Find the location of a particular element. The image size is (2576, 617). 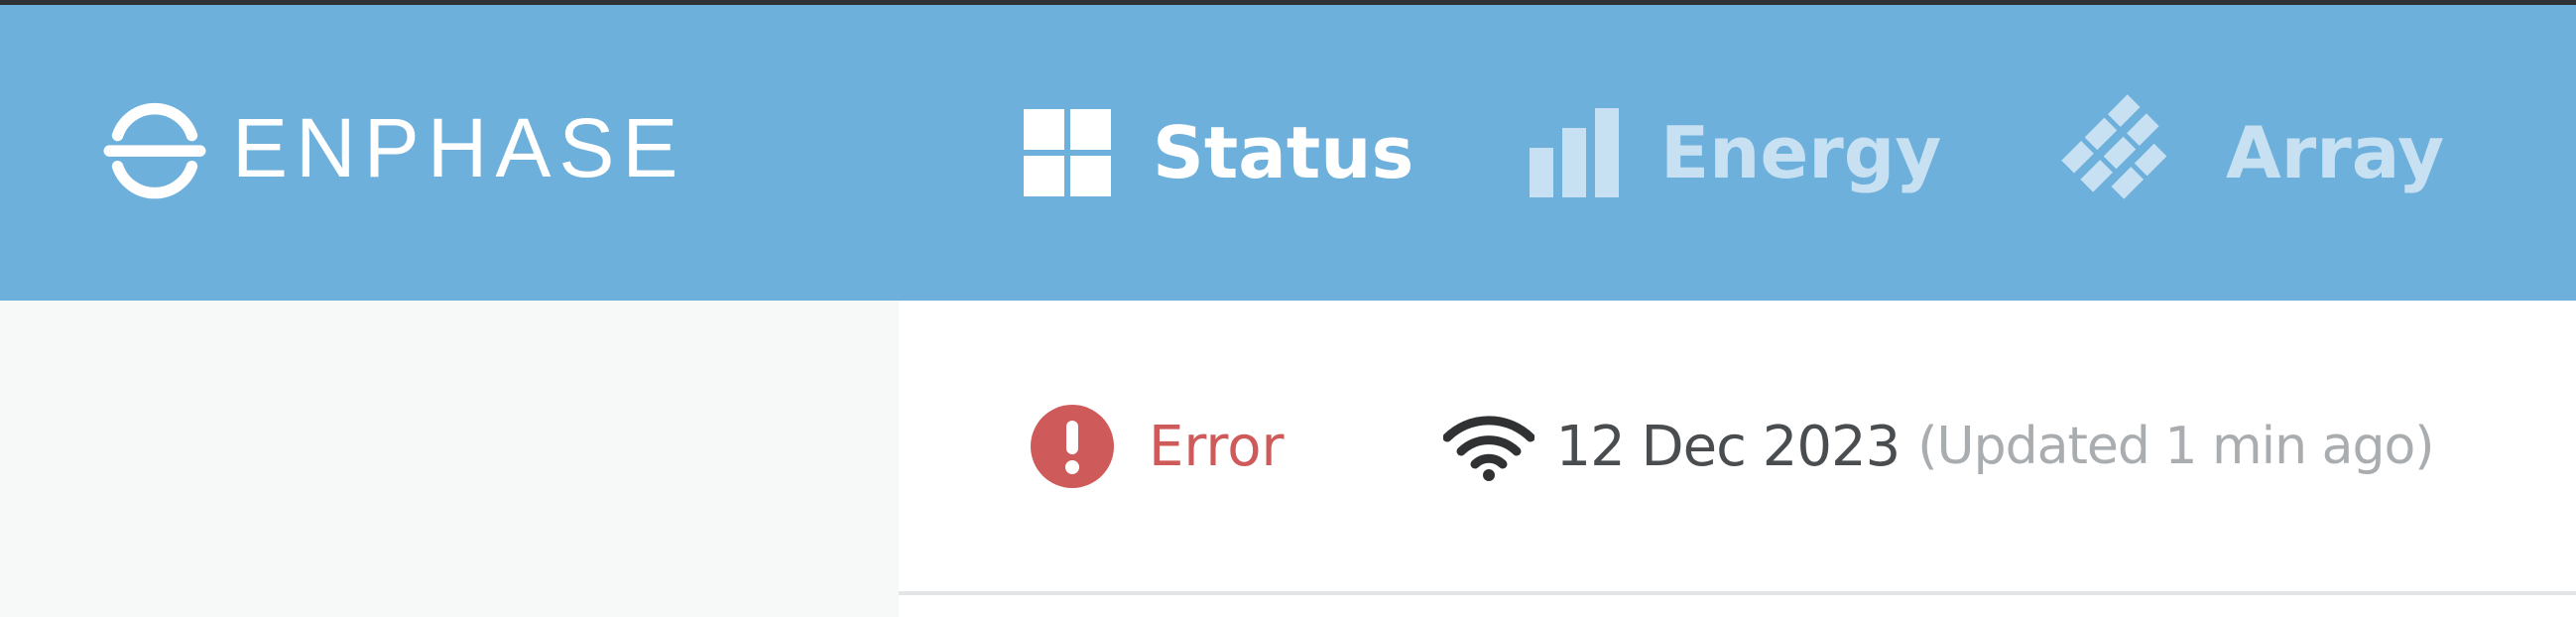

wifi-icon is located at coordinates (1488, 449).